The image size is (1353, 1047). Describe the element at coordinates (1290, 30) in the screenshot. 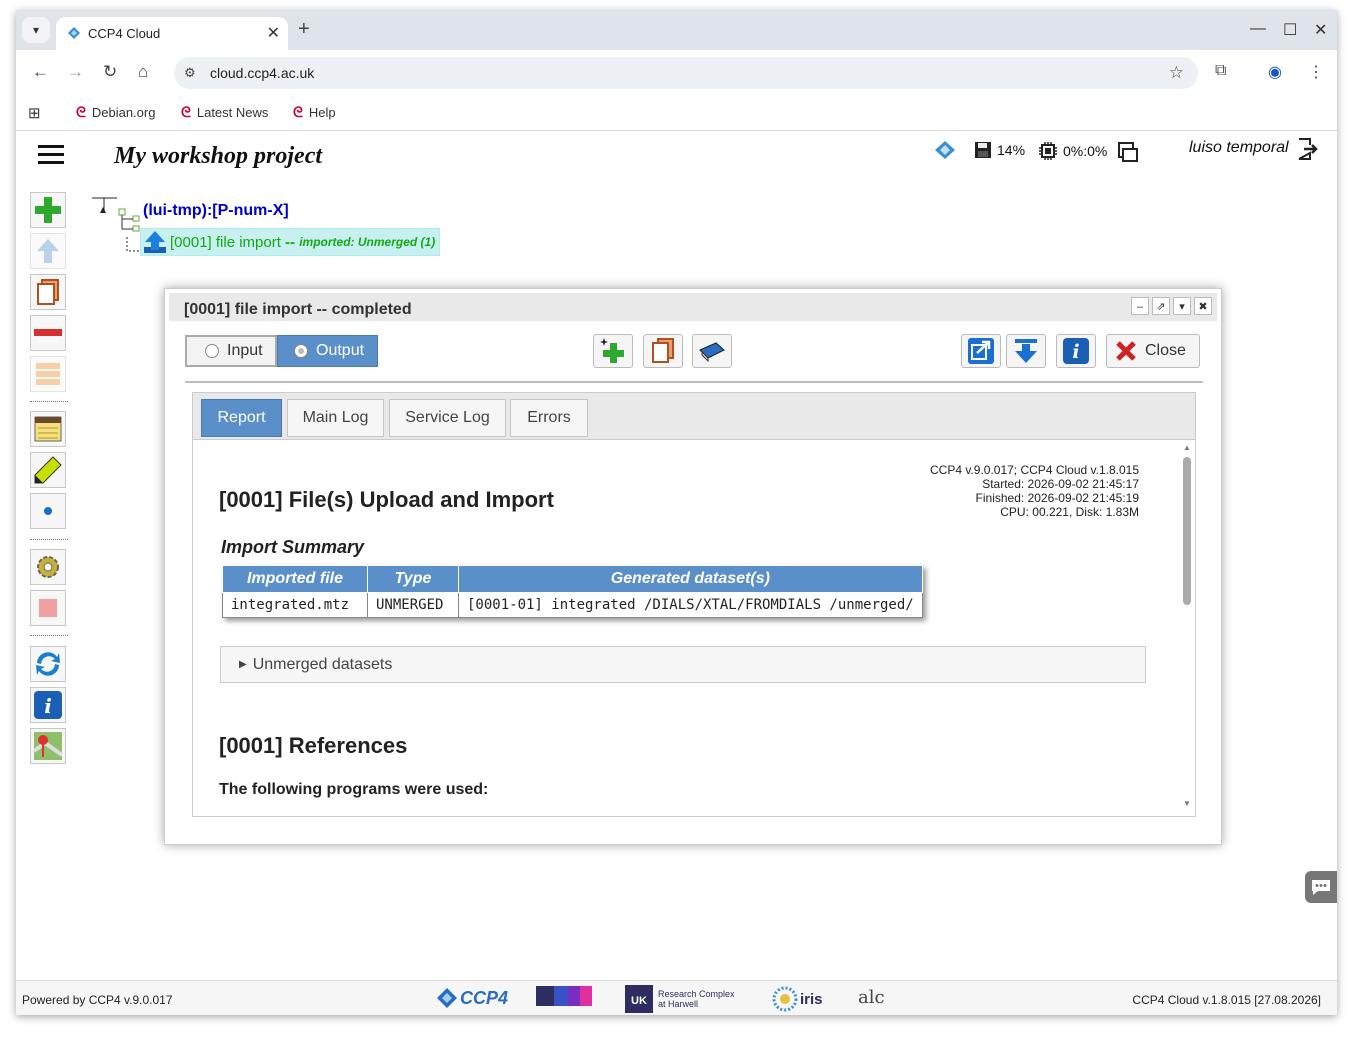

I see `maximize-icon: ☐` at that location.